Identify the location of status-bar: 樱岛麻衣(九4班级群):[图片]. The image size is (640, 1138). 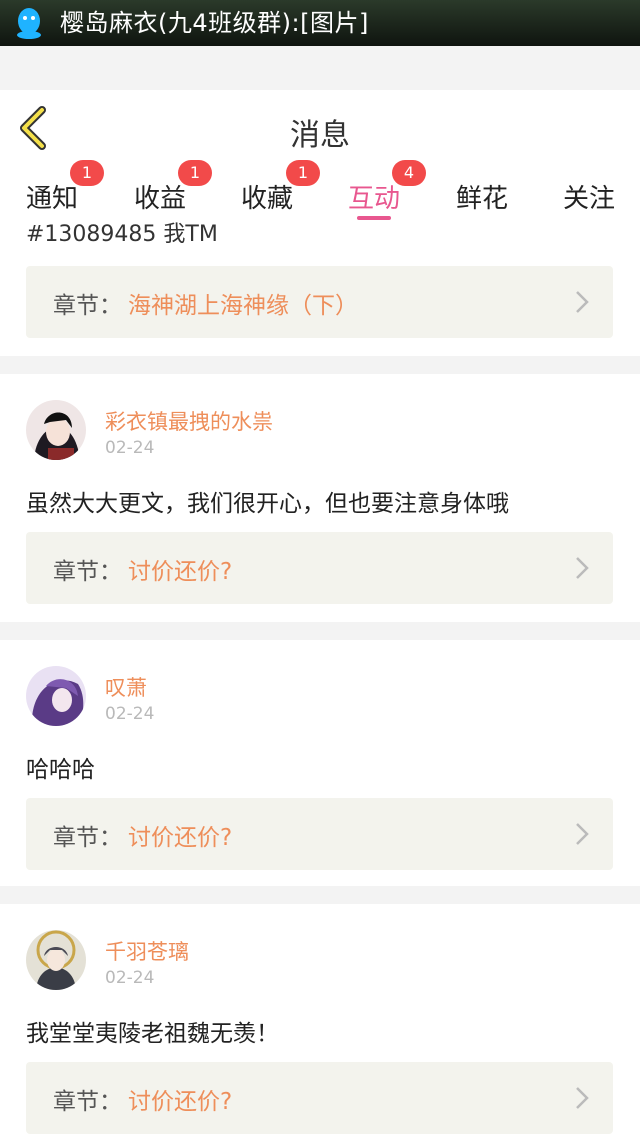
(320, 23).